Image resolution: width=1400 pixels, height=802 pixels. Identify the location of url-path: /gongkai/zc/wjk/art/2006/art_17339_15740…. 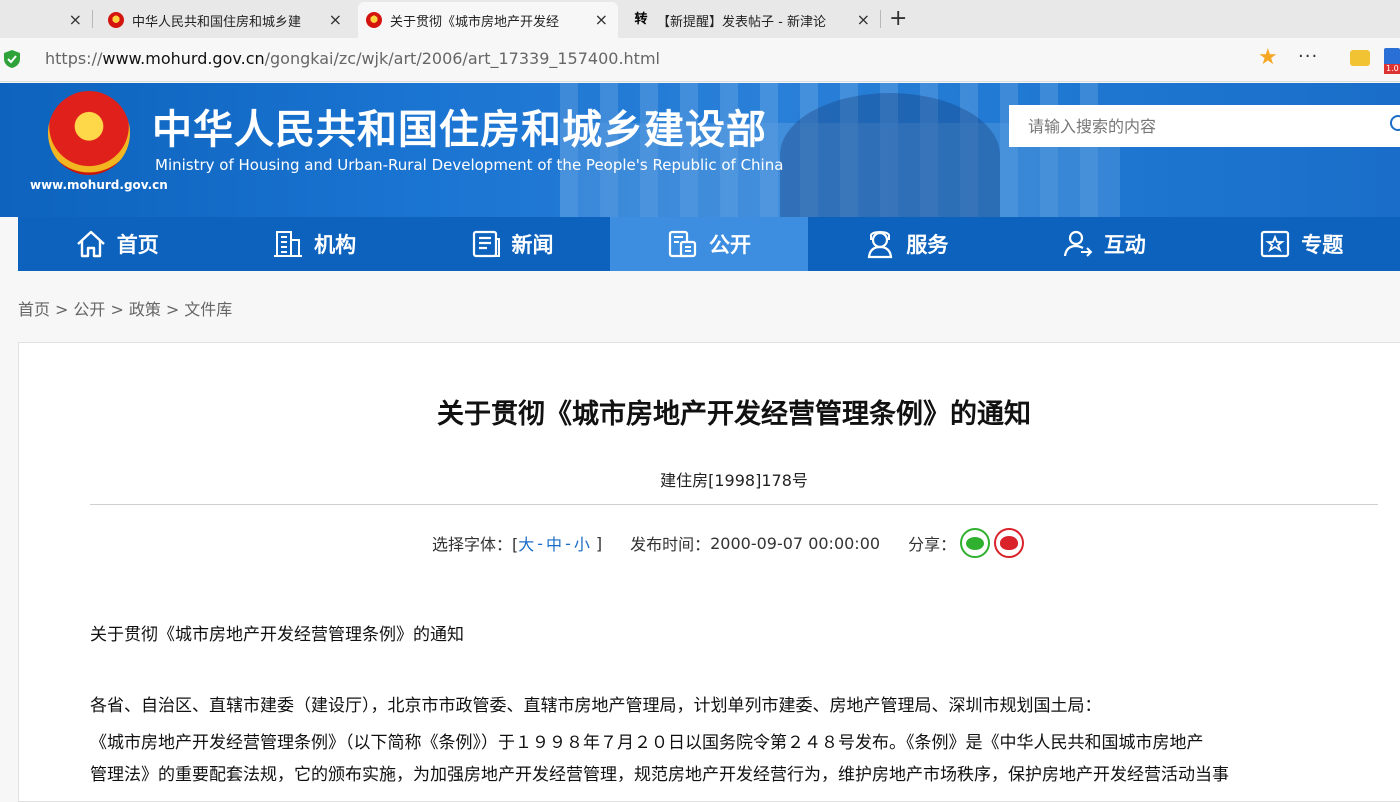
(462, 58).